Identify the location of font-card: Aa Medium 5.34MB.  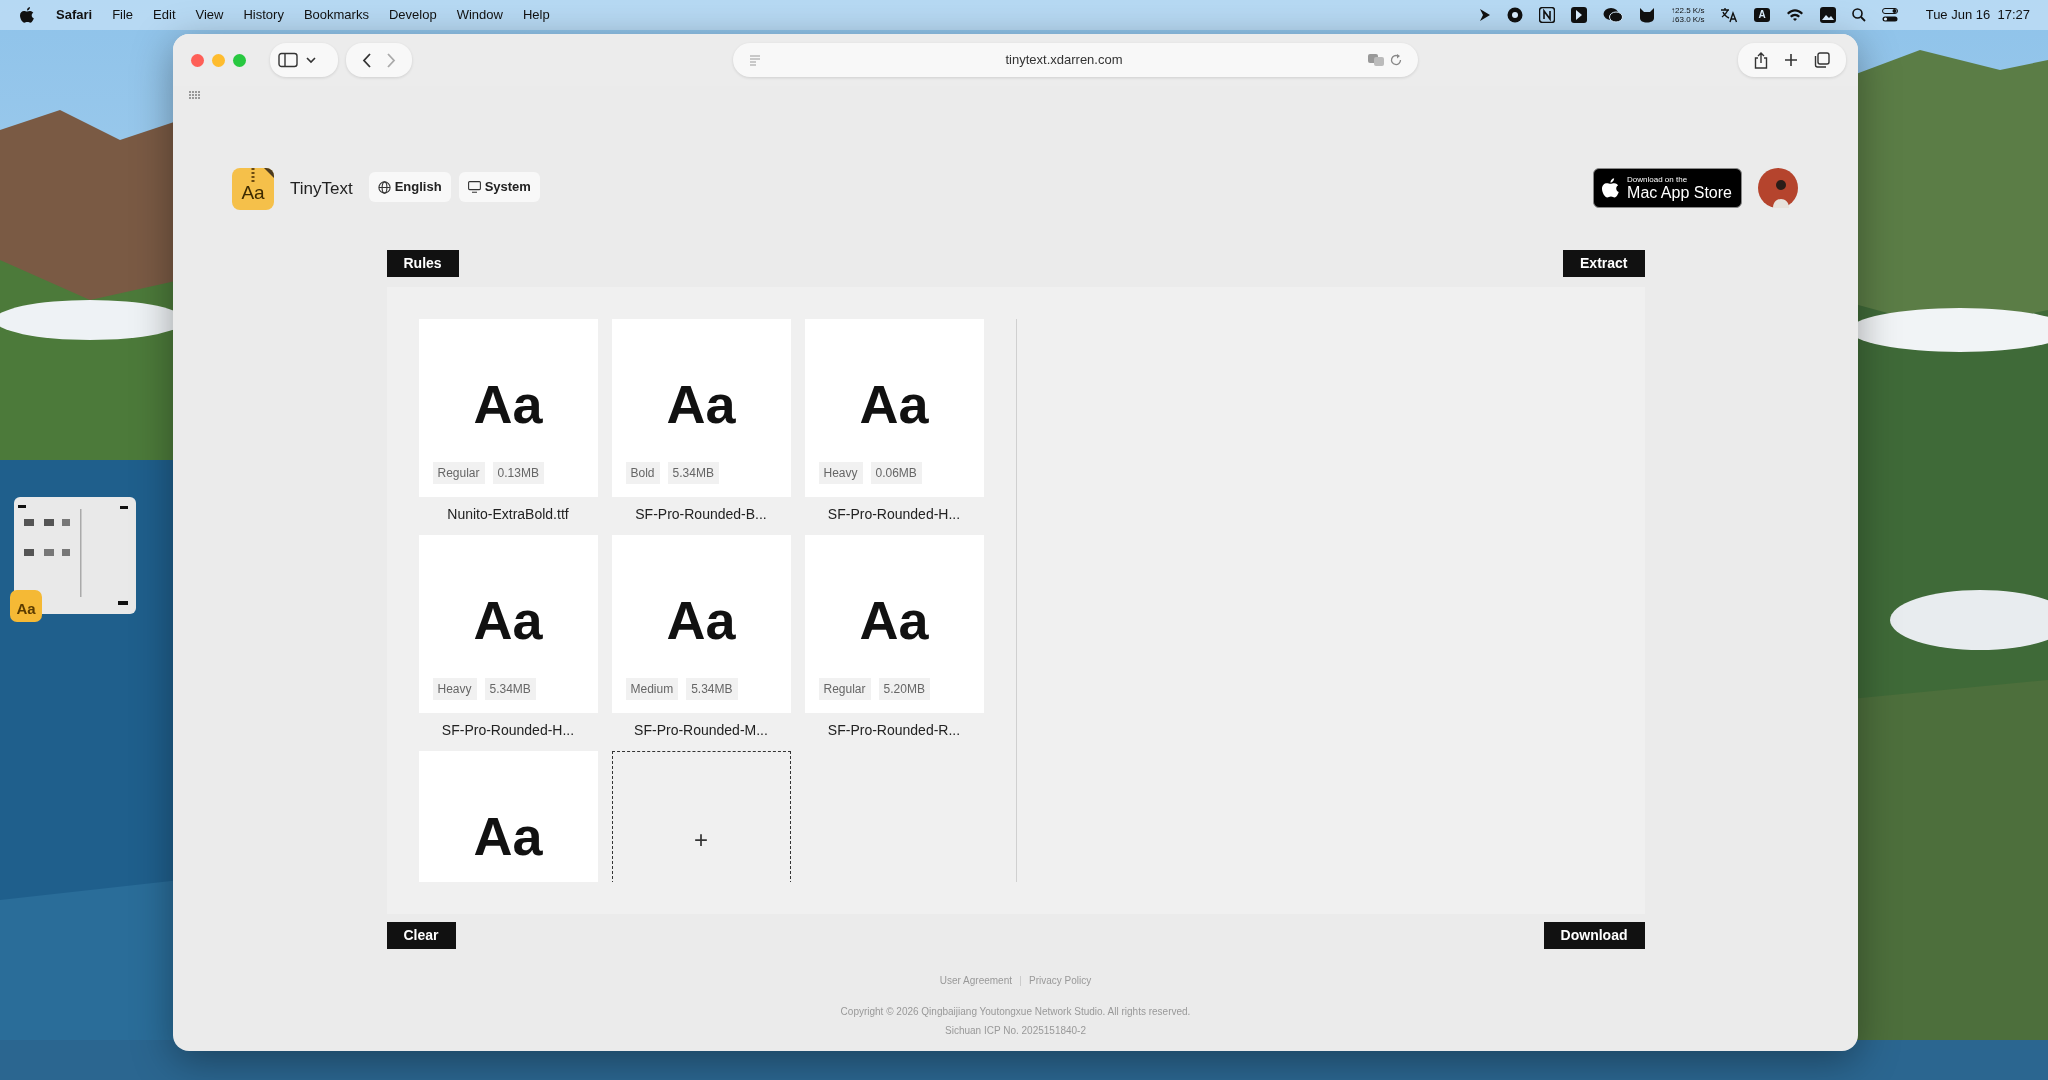
(701, 624).